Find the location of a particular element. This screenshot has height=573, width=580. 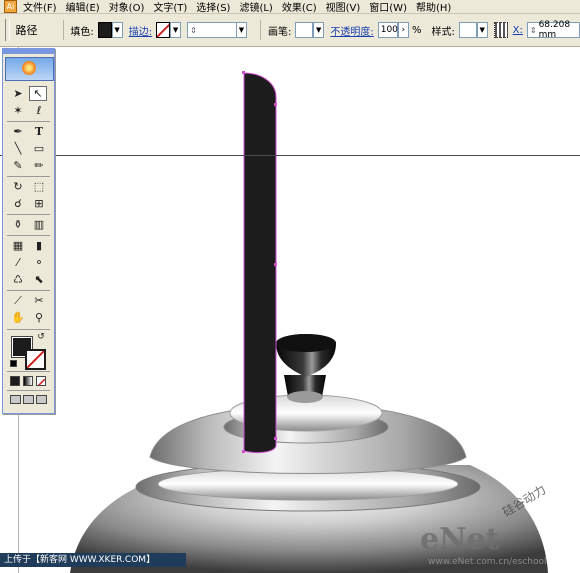

opacity-unit: % is located at coordinates (416, 30).